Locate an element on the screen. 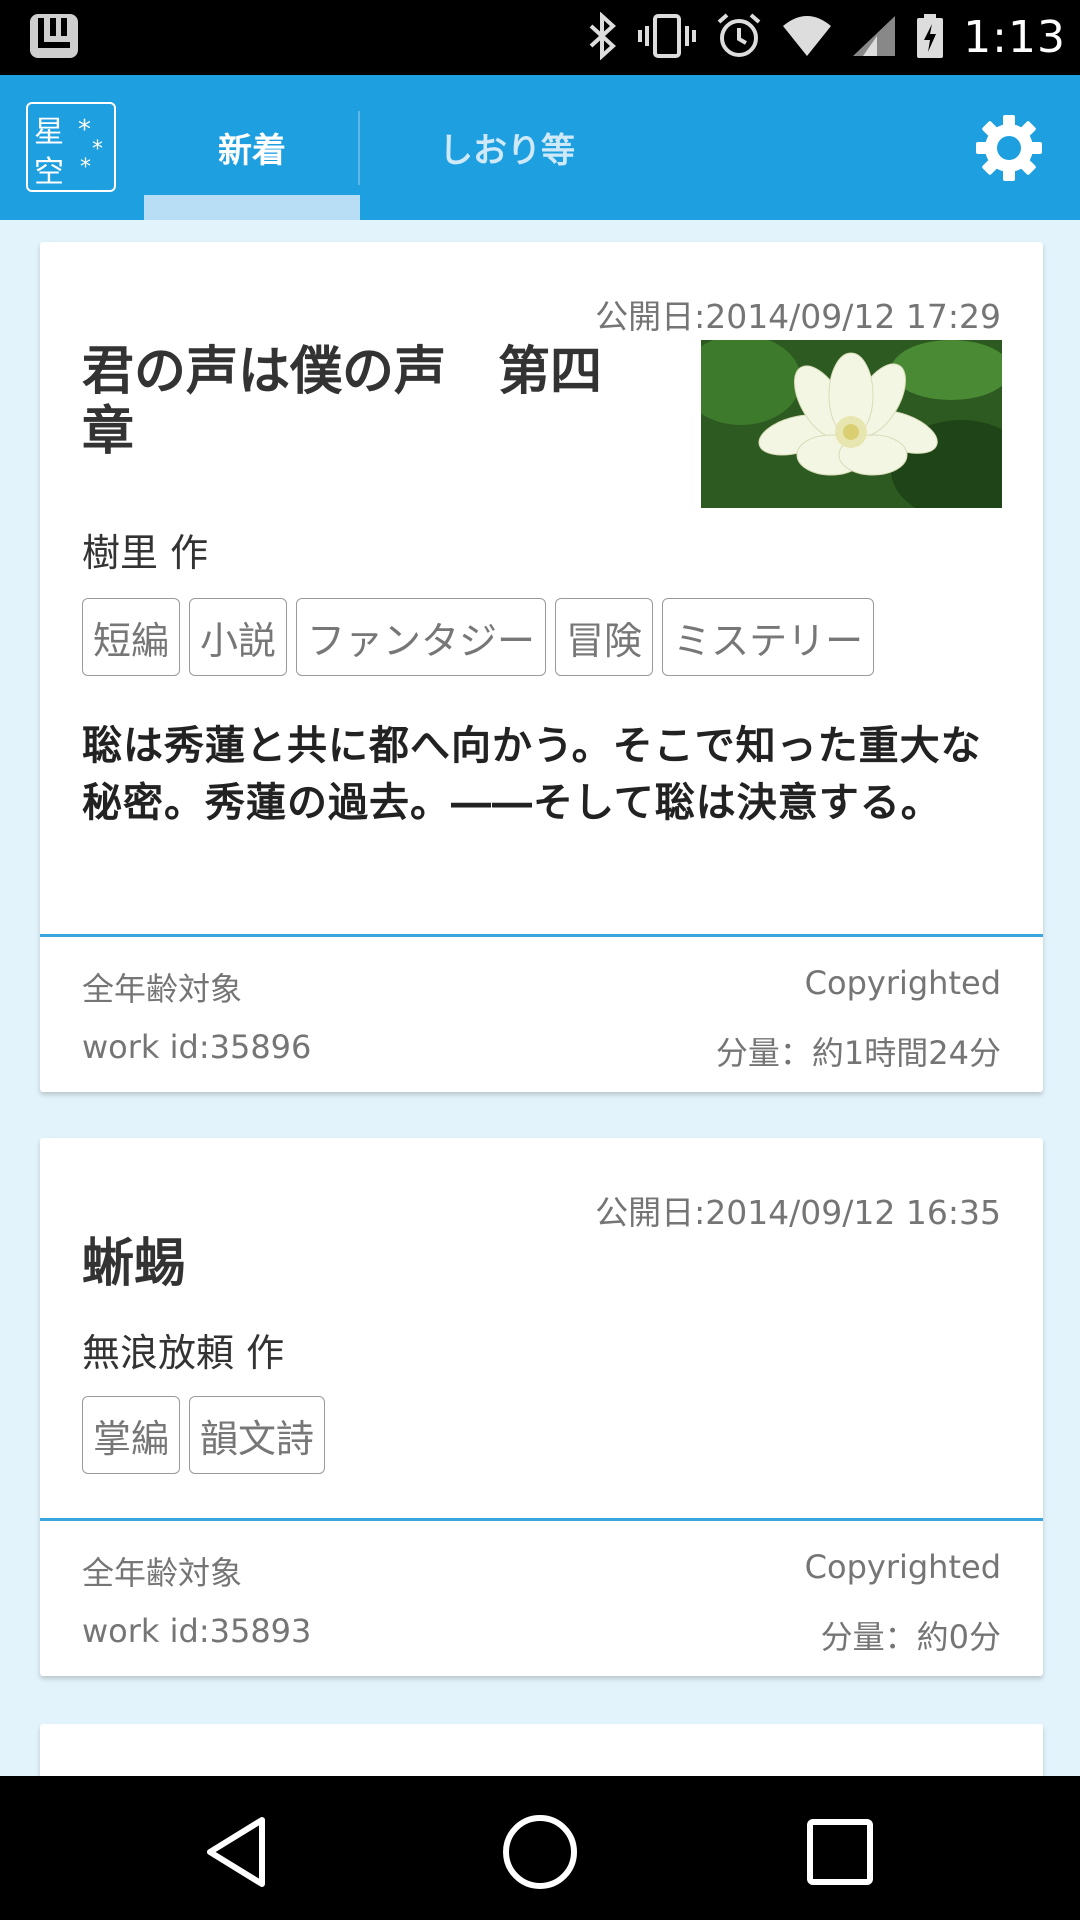 The height and width of the screenshot is (1920, 1080). clock: 1:13 is located at coordinates (1014, 37).